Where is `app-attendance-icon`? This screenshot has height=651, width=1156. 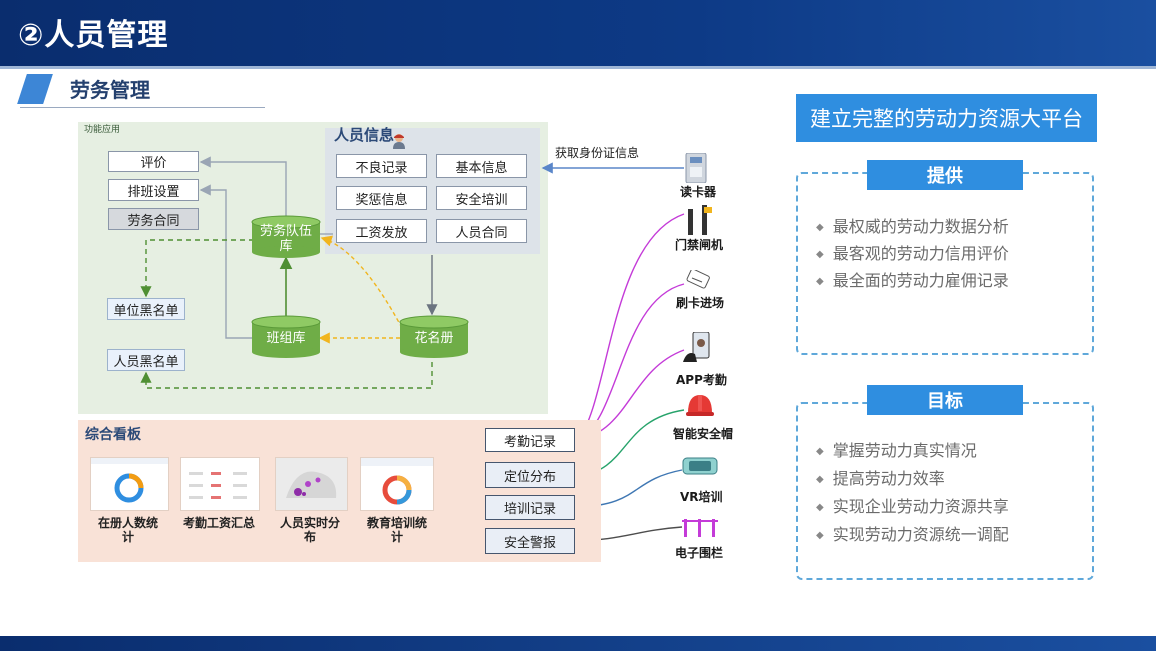 app-attendance-icon is located at coordinates (696, 347).